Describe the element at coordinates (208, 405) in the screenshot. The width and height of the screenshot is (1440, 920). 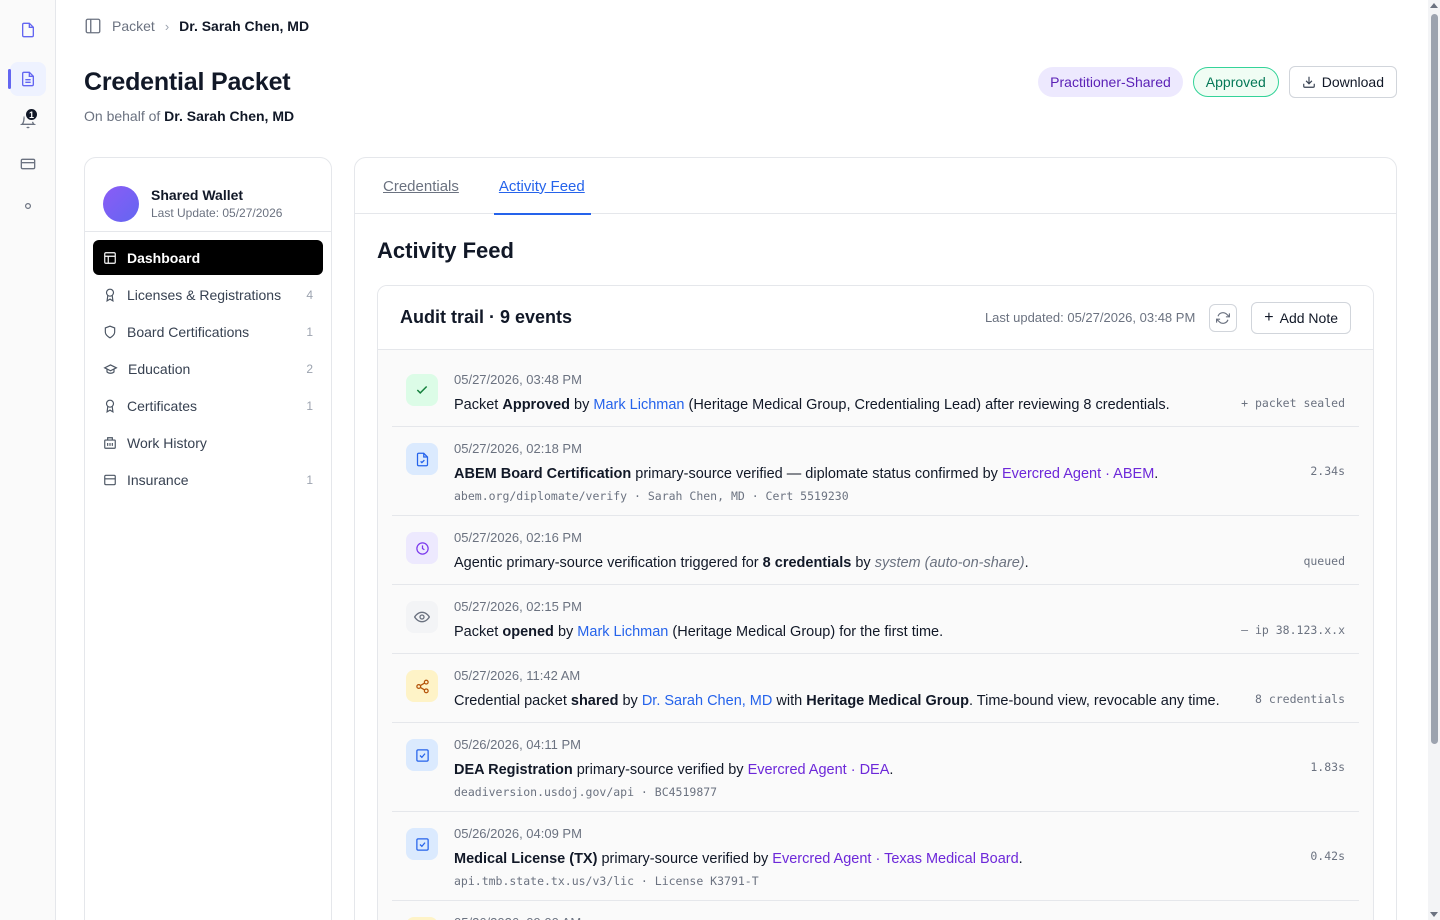
I see `sidebar-item-certificates: Certificates 1` at that location.